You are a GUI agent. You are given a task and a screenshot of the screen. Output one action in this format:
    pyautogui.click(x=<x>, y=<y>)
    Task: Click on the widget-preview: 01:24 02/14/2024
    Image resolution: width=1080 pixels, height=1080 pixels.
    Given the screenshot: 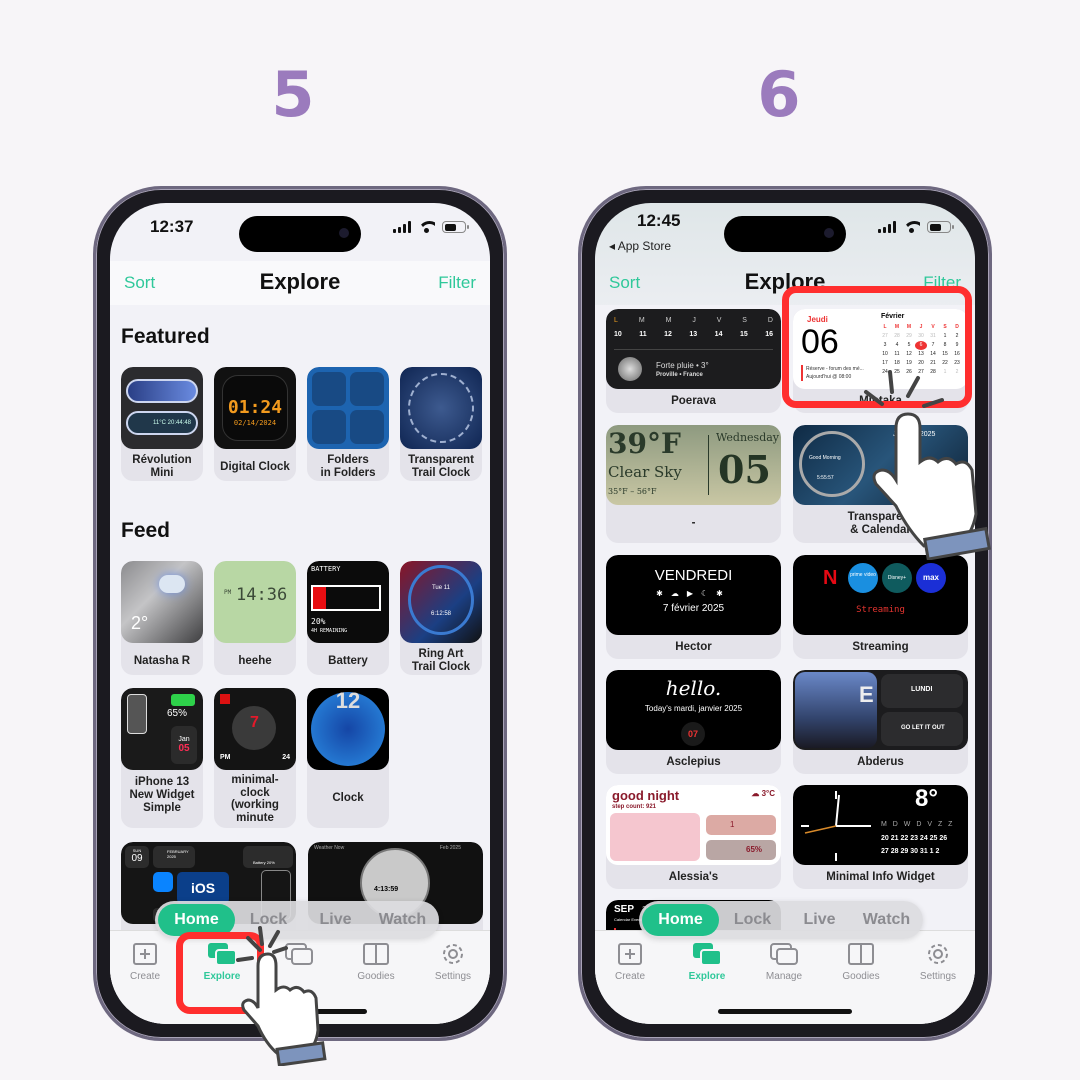 What is the action you would take?
    pyautogui.click(x=255, y=408)
    